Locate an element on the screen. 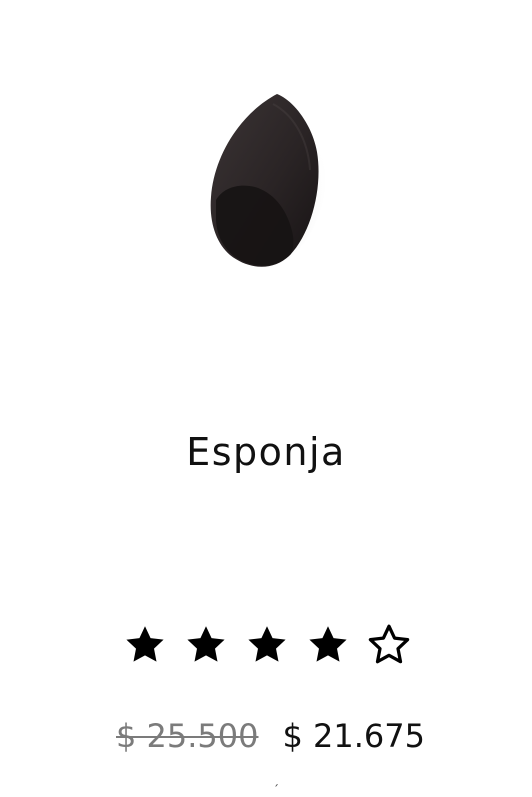  original-price: $ 25.500 is located at coordinates (187, 736).